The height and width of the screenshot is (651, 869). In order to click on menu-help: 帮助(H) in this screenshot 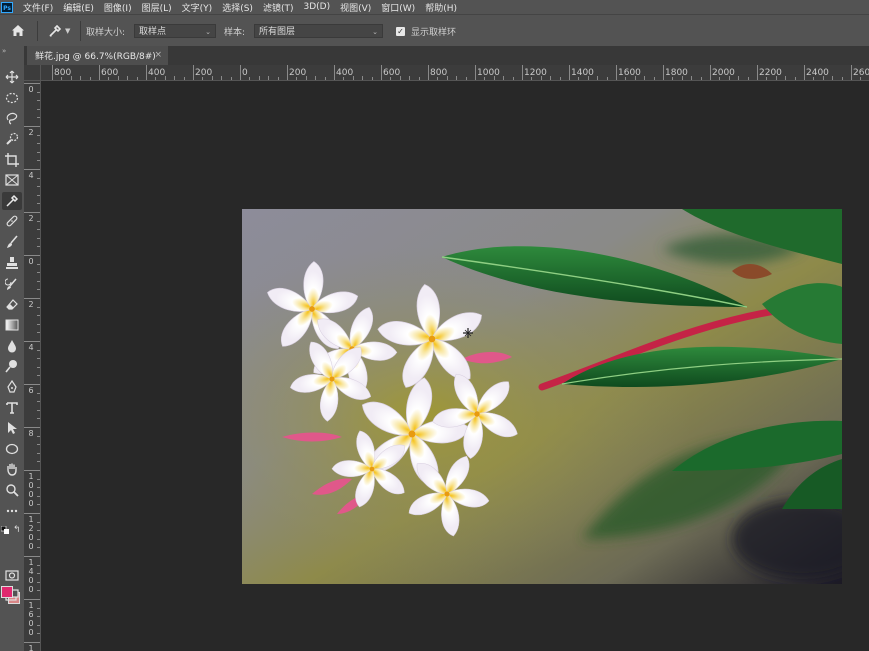, I will do `click(441, 7)`.